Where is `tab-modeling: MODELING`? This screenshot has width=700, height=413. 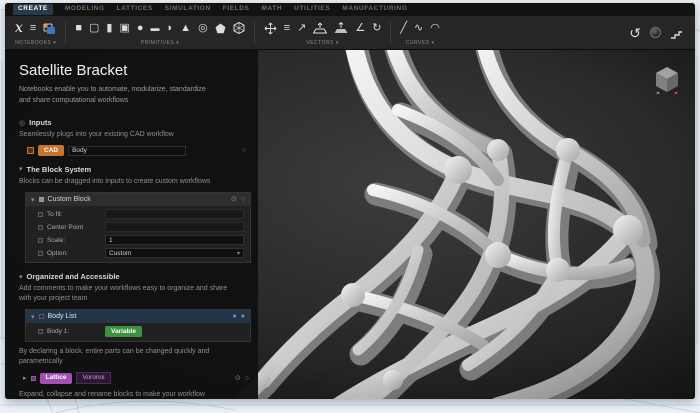
tab-modeling: MODELING is located at coordinates (85, 9).